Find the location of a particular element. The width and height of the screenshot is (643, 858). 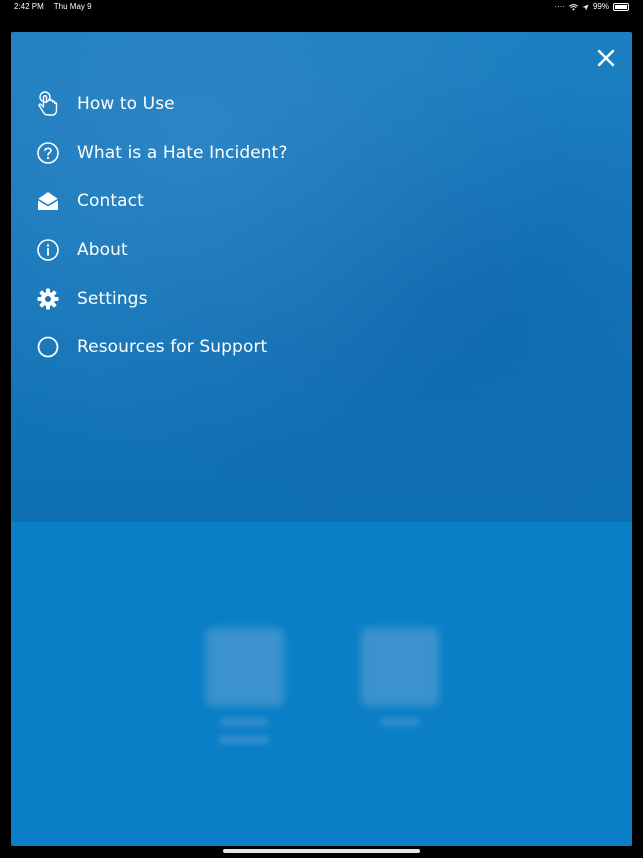

info-circle-icon is located at coordinates (48, 250).